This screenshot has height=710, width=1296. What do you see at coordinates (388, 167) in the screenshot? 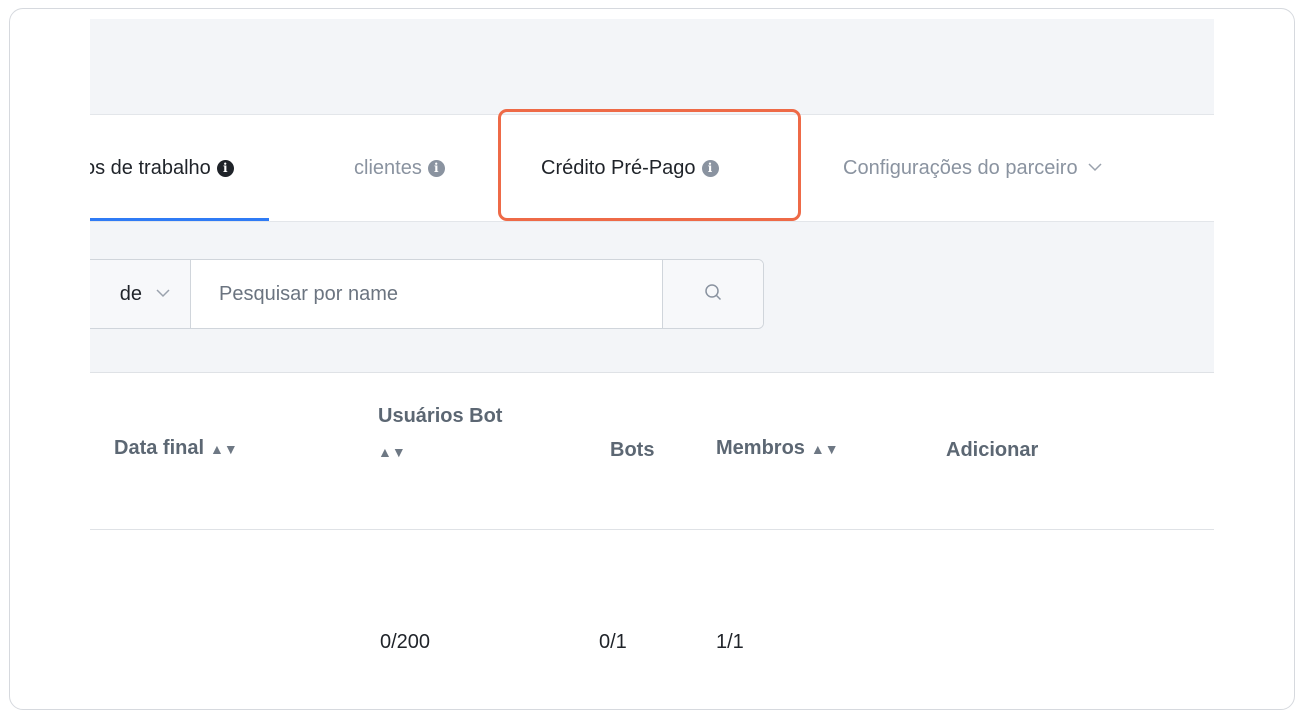
I see `tab-clients-label: clientes` at bounding box center [388, 167].